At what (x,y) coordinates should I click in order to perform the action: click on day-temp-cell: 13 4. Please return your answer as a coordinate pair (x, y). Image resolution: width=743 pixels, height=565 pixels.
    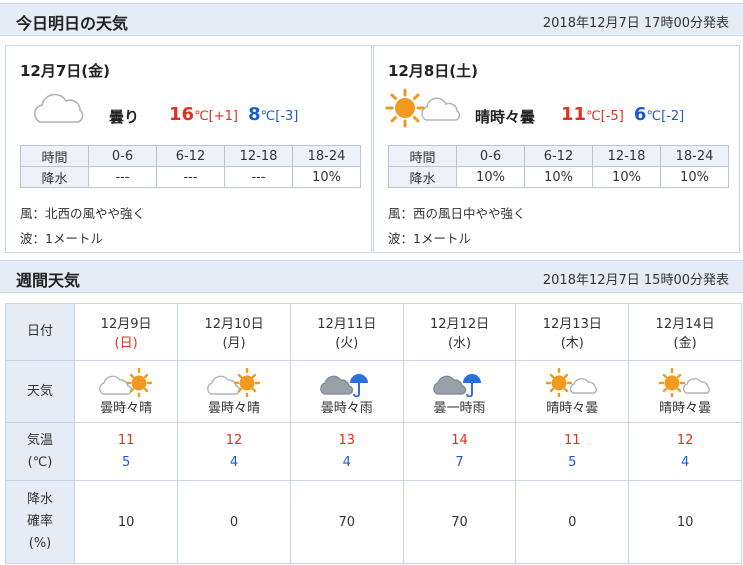
    Looking at the image, I should click on (346, 451).